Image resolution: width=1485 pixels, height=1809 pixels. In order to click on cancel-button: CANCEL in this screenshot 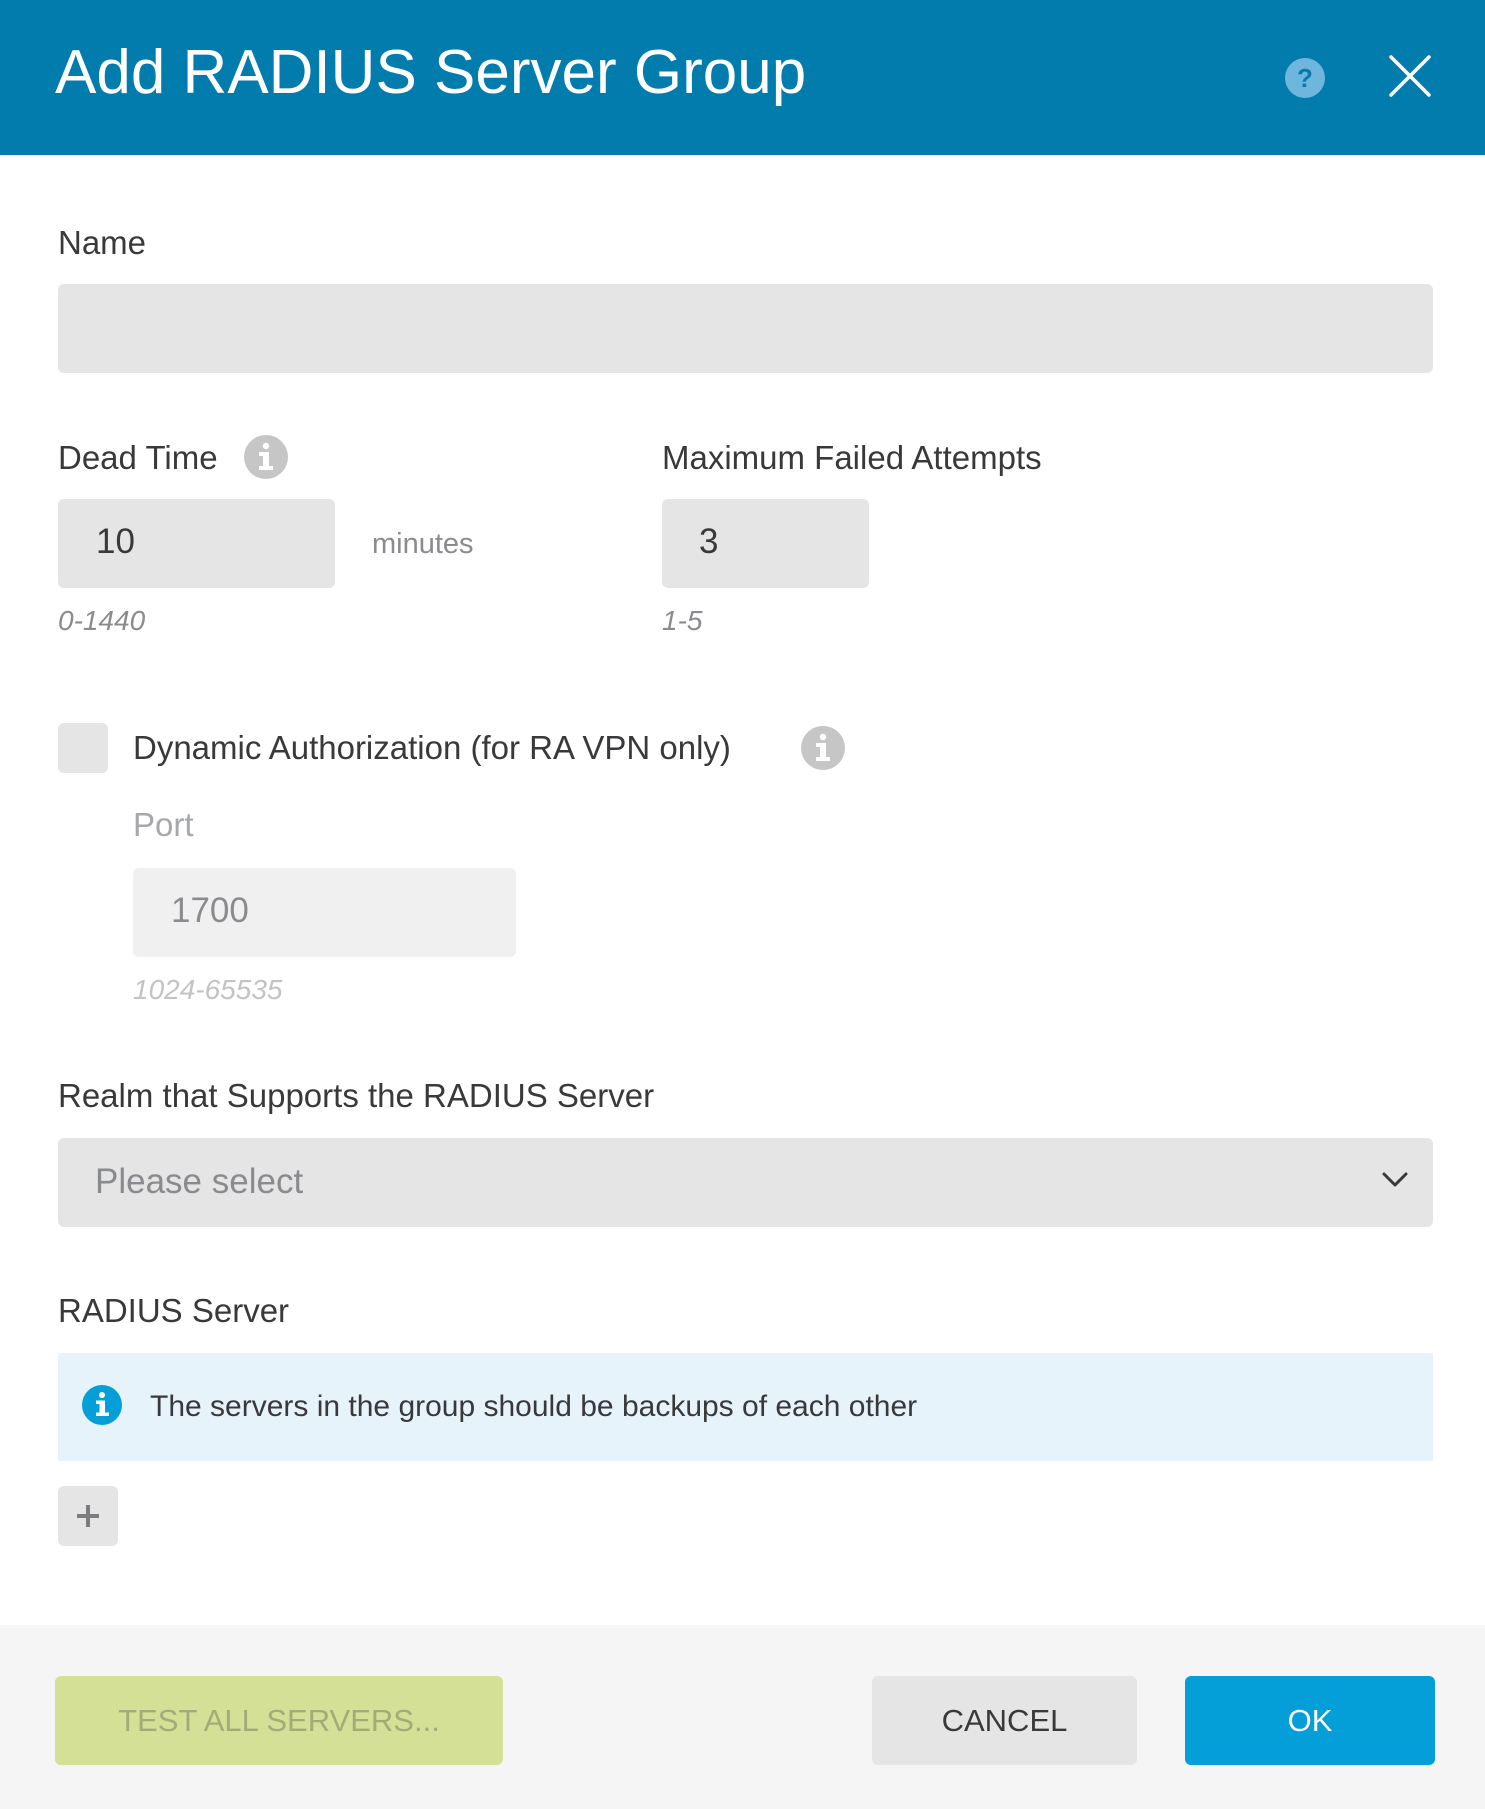, I will do `click(1004, 1720)`.